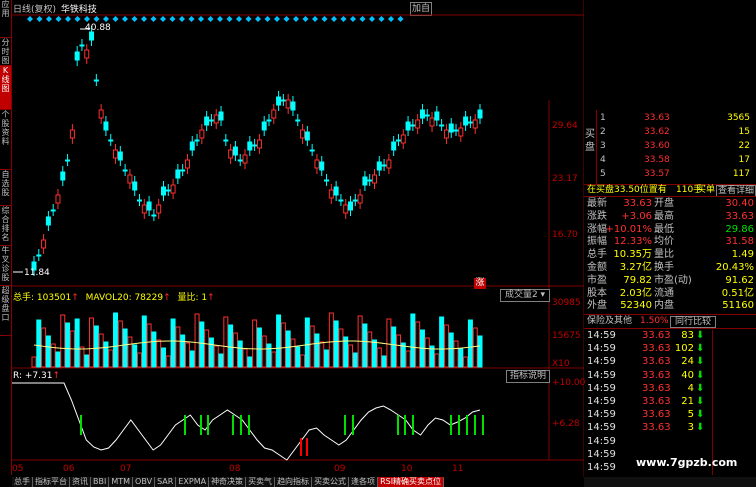 The height and width of the screenshot is (487, 756). What do you see at coordinates (5, 88) in the screenshot?
I see `left-tab-2: K线图` at bounding box center [5, 88].